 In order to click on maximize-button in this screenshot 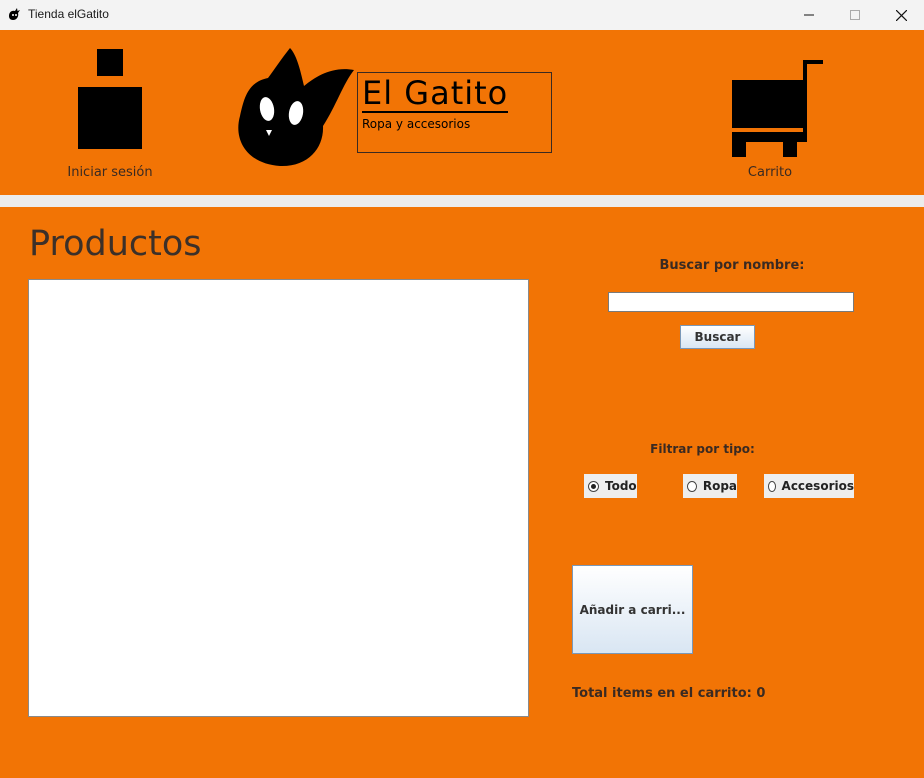, I will do `click(855, 15)`.